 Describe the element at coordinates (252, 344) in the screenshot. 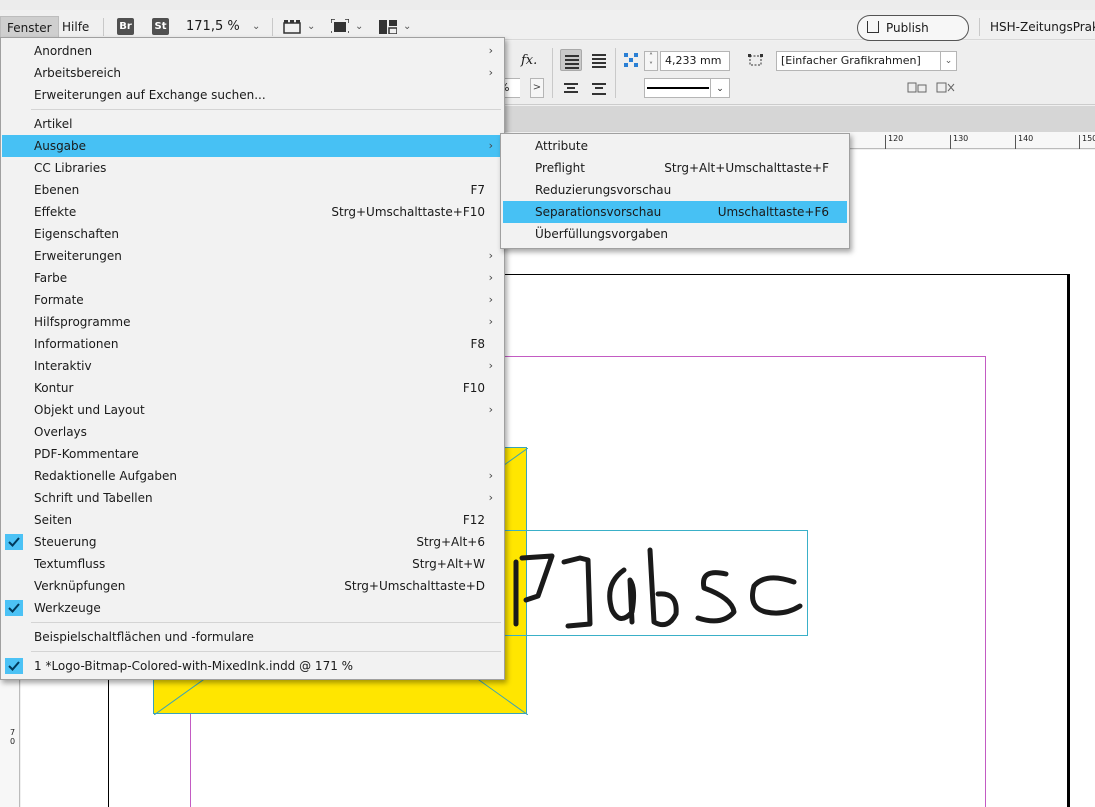

I see `menu-item-informationen: Informationen F8` at that location.